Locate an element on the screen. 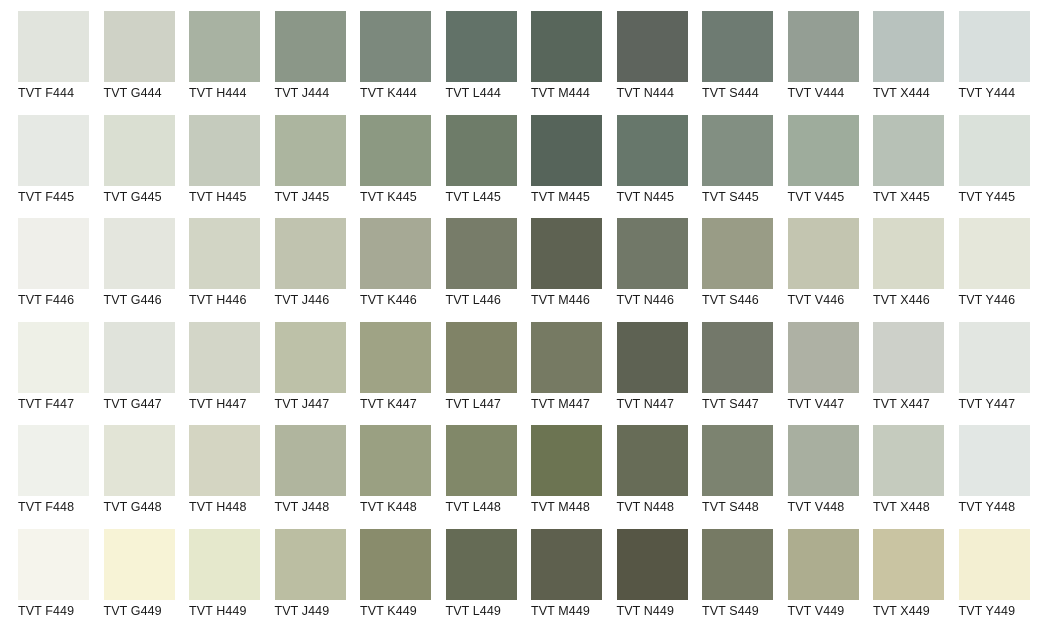 The height and width of the screenshot is (633, 1046). swatch-card: TVT L447 is located at coordinates (481, 371).